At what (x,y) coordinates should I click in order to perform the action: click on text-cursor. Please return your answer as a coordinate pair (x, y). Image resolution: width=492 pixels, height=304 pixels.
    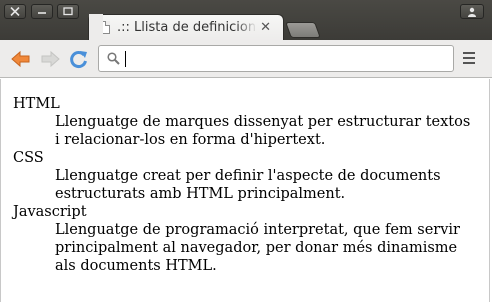
    Looking at the image, I should click on (125, 59).